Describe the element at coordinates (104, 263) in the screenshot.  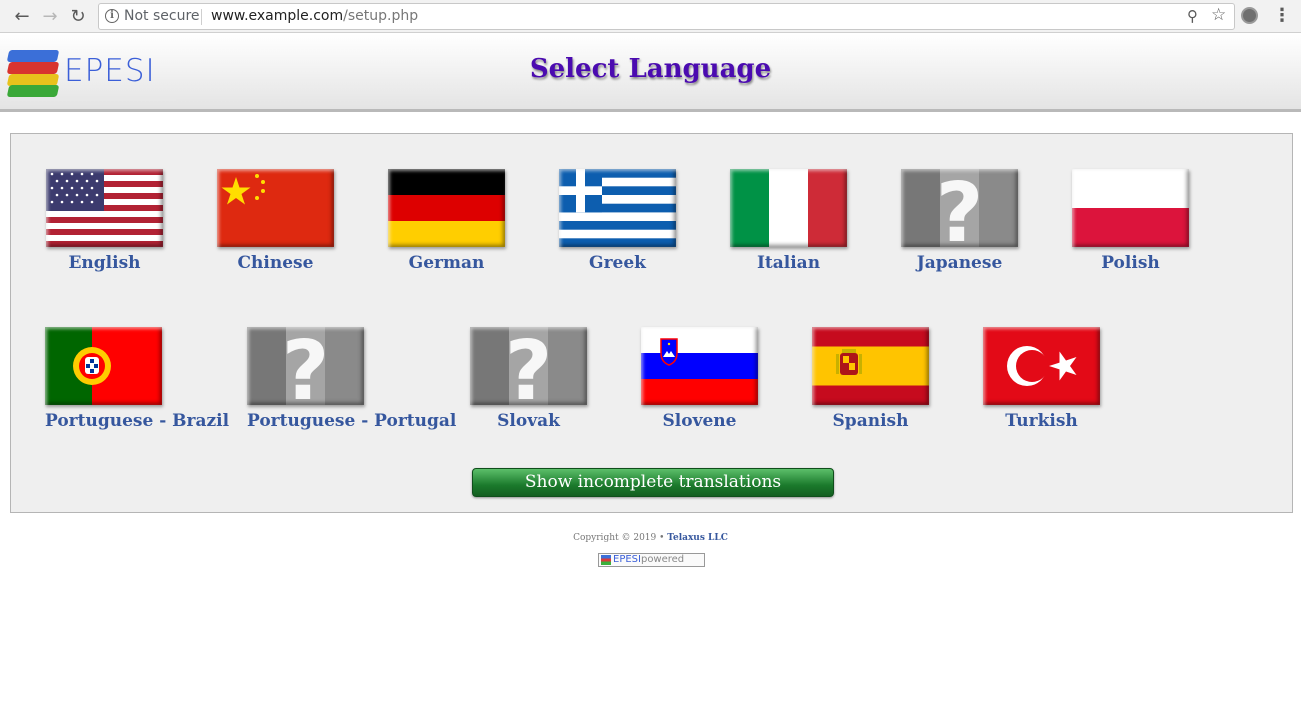
I see `language-label: English` at that location.